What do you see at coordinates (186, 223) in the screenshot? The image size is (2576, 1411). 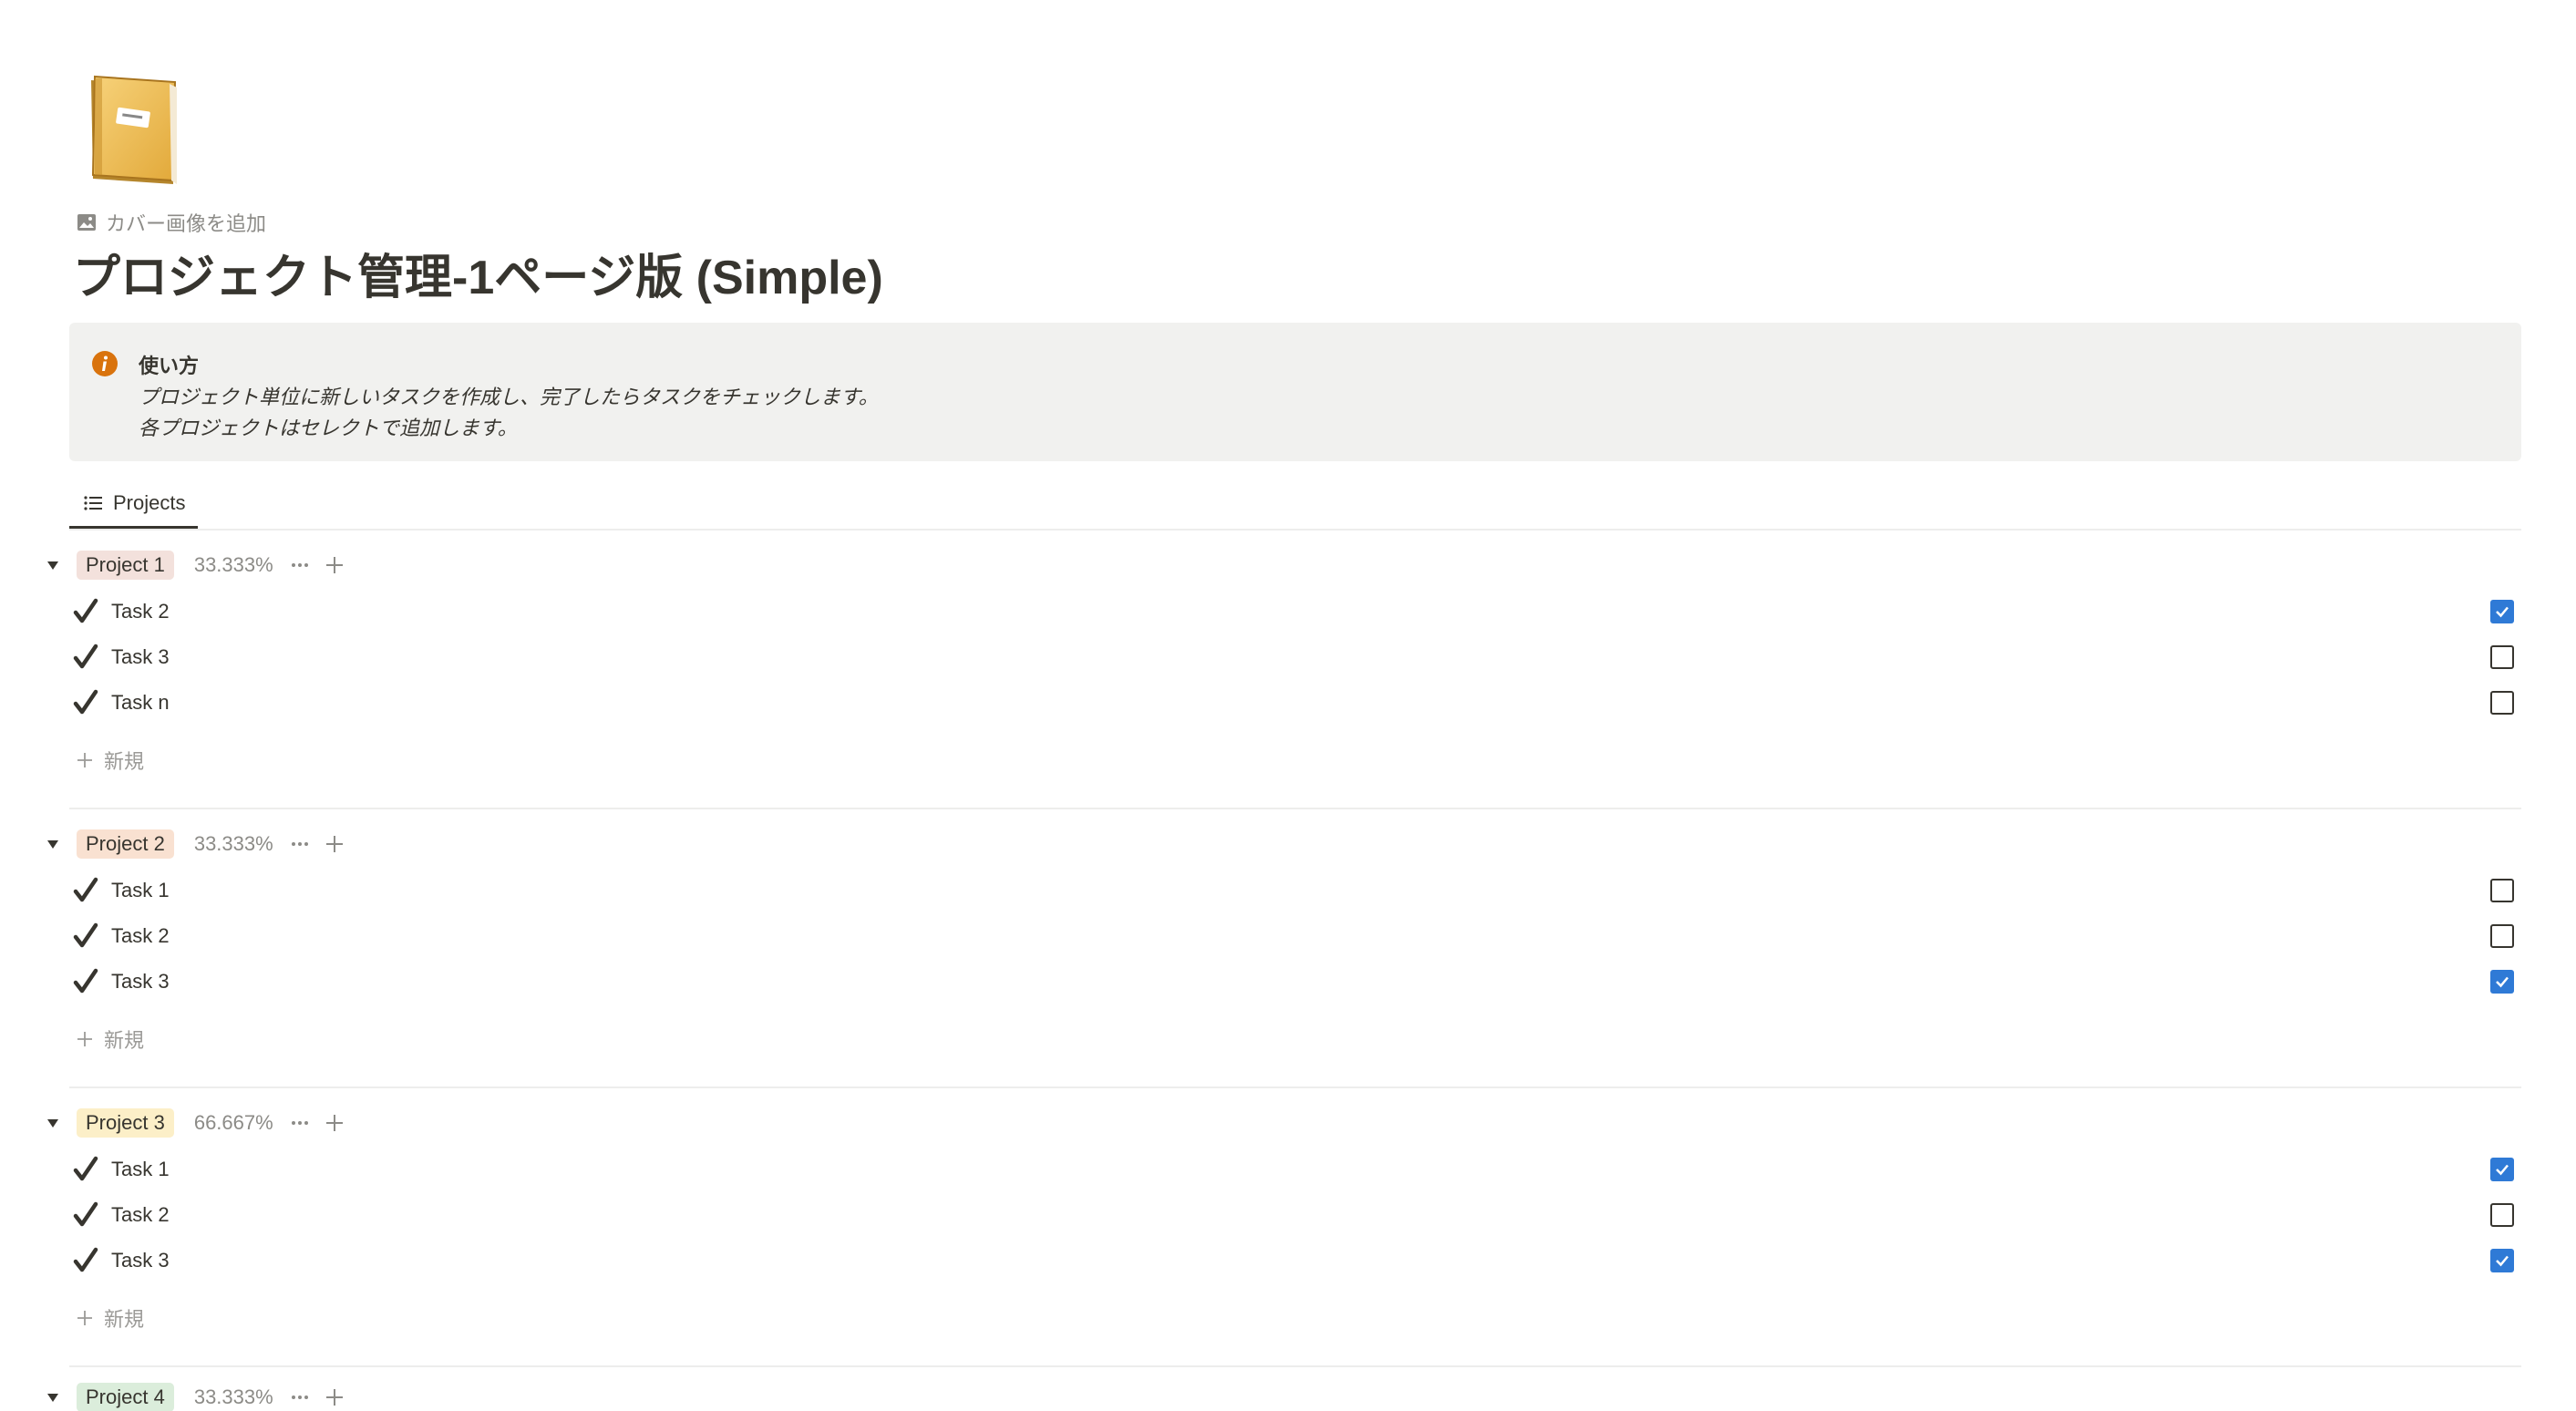 I see `add-cover-label: カバー画像を追加` at bounding box center [186, 223].